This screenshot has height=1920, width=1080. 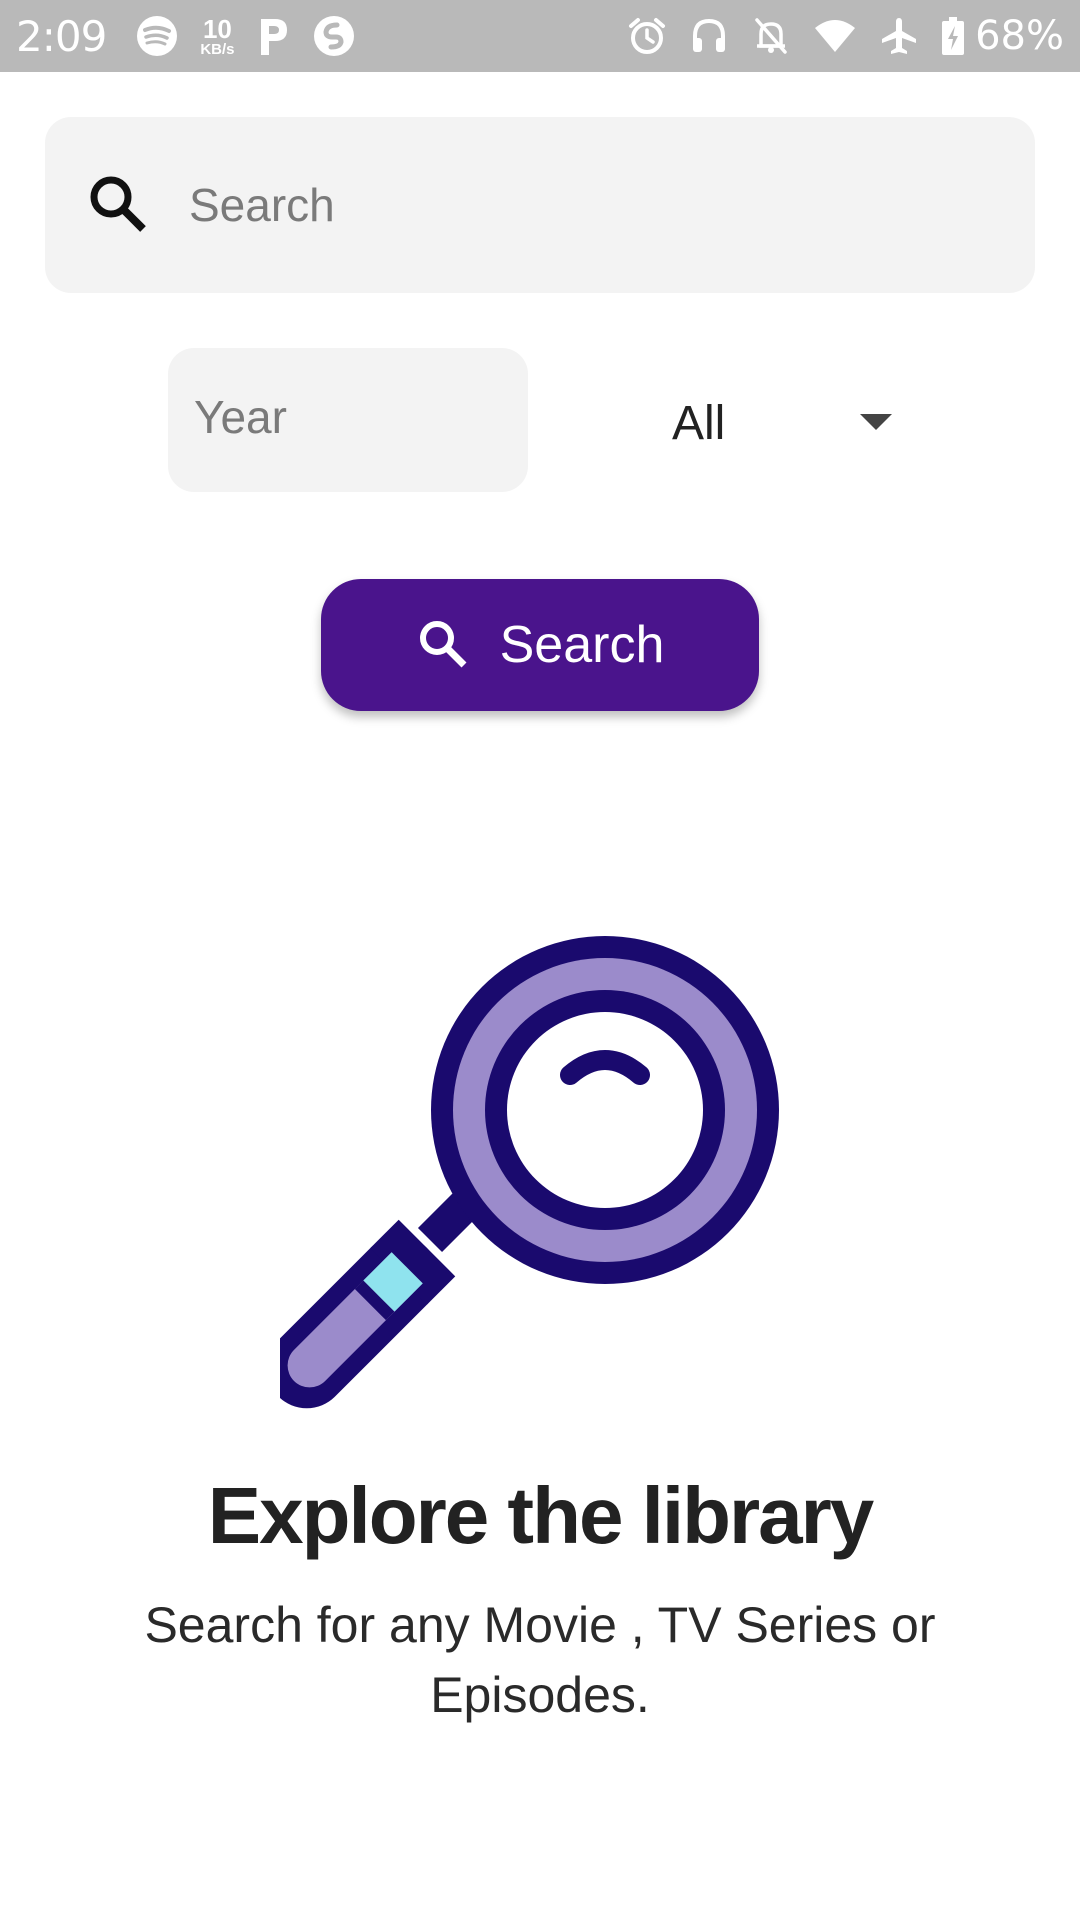 I want to click on year-input, so click(x=347, y=417).